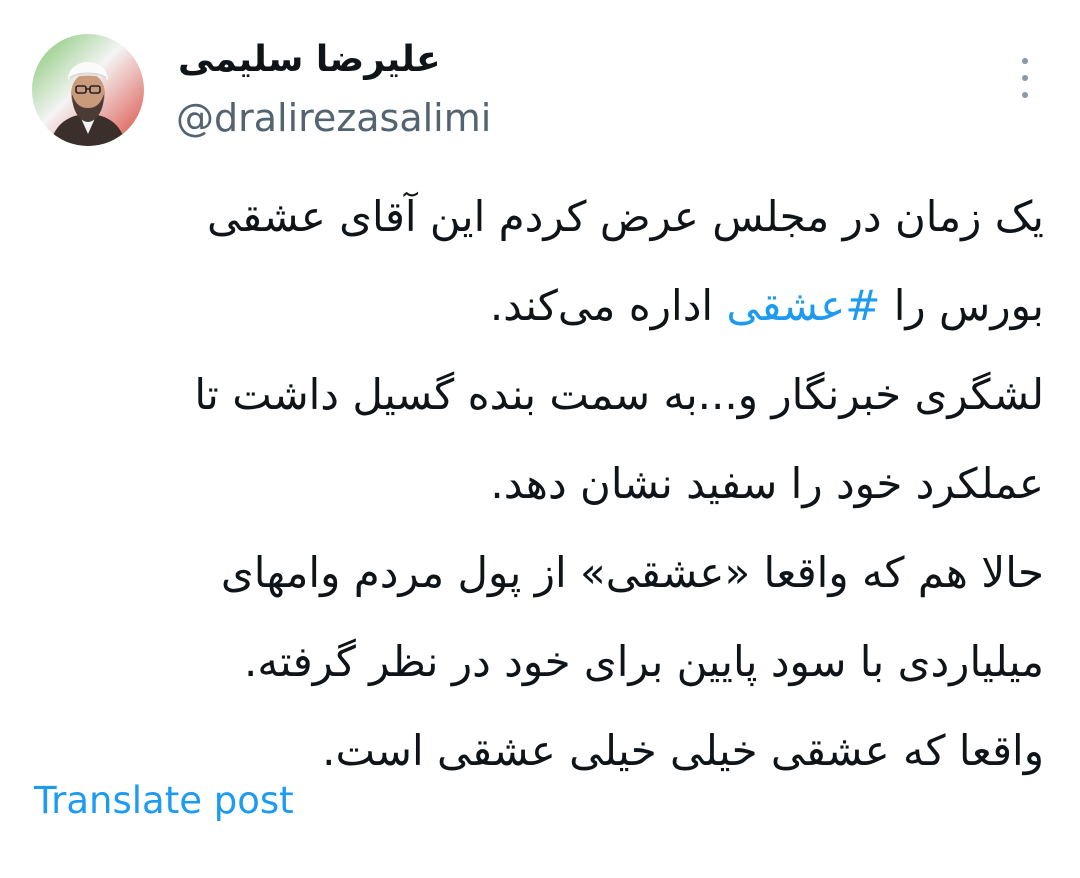  I want to click on translate-post-link: Translate post, so click(164, 801).